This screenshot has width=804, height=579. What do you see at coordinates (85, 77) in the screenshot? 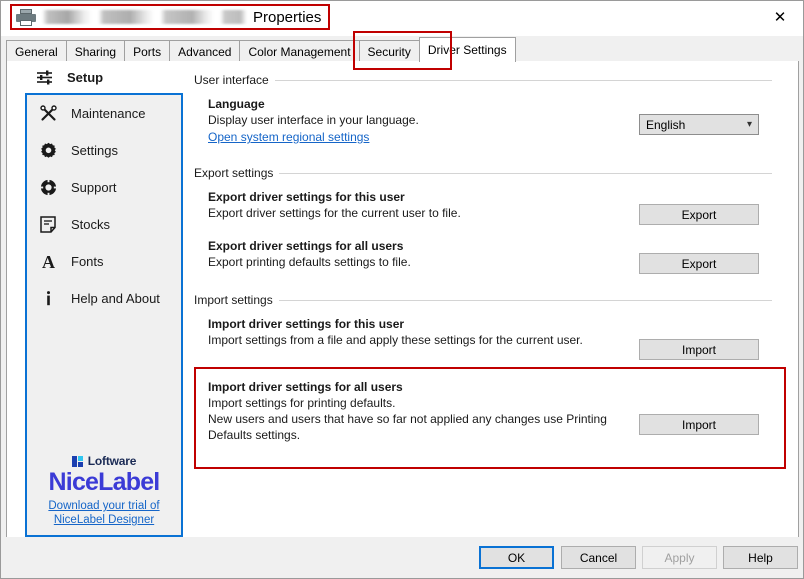
I see `sidebar-item-setup-label: Setup` at bounding box center [85, 77].